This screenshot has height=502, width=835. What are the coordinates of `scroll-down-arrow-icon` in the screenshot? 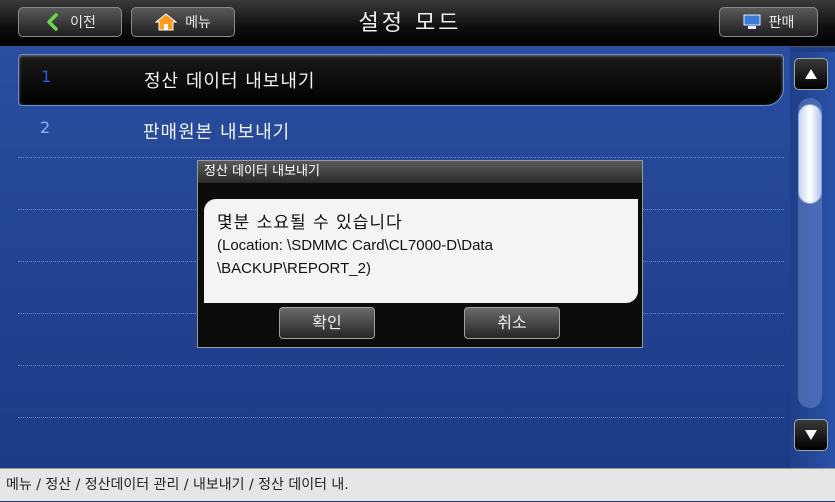 It's located at (811, 435).